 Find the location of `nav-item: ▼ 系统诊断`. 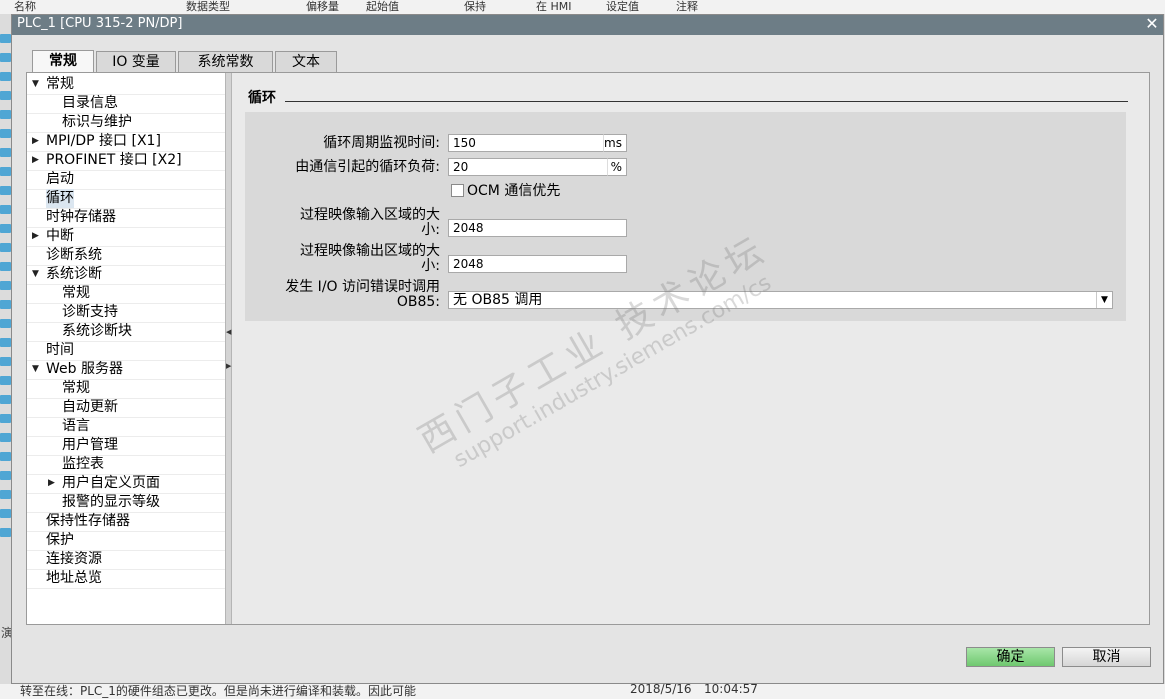

nav-item: ▼ 系统诊断 is located at coordinates (126, 275).